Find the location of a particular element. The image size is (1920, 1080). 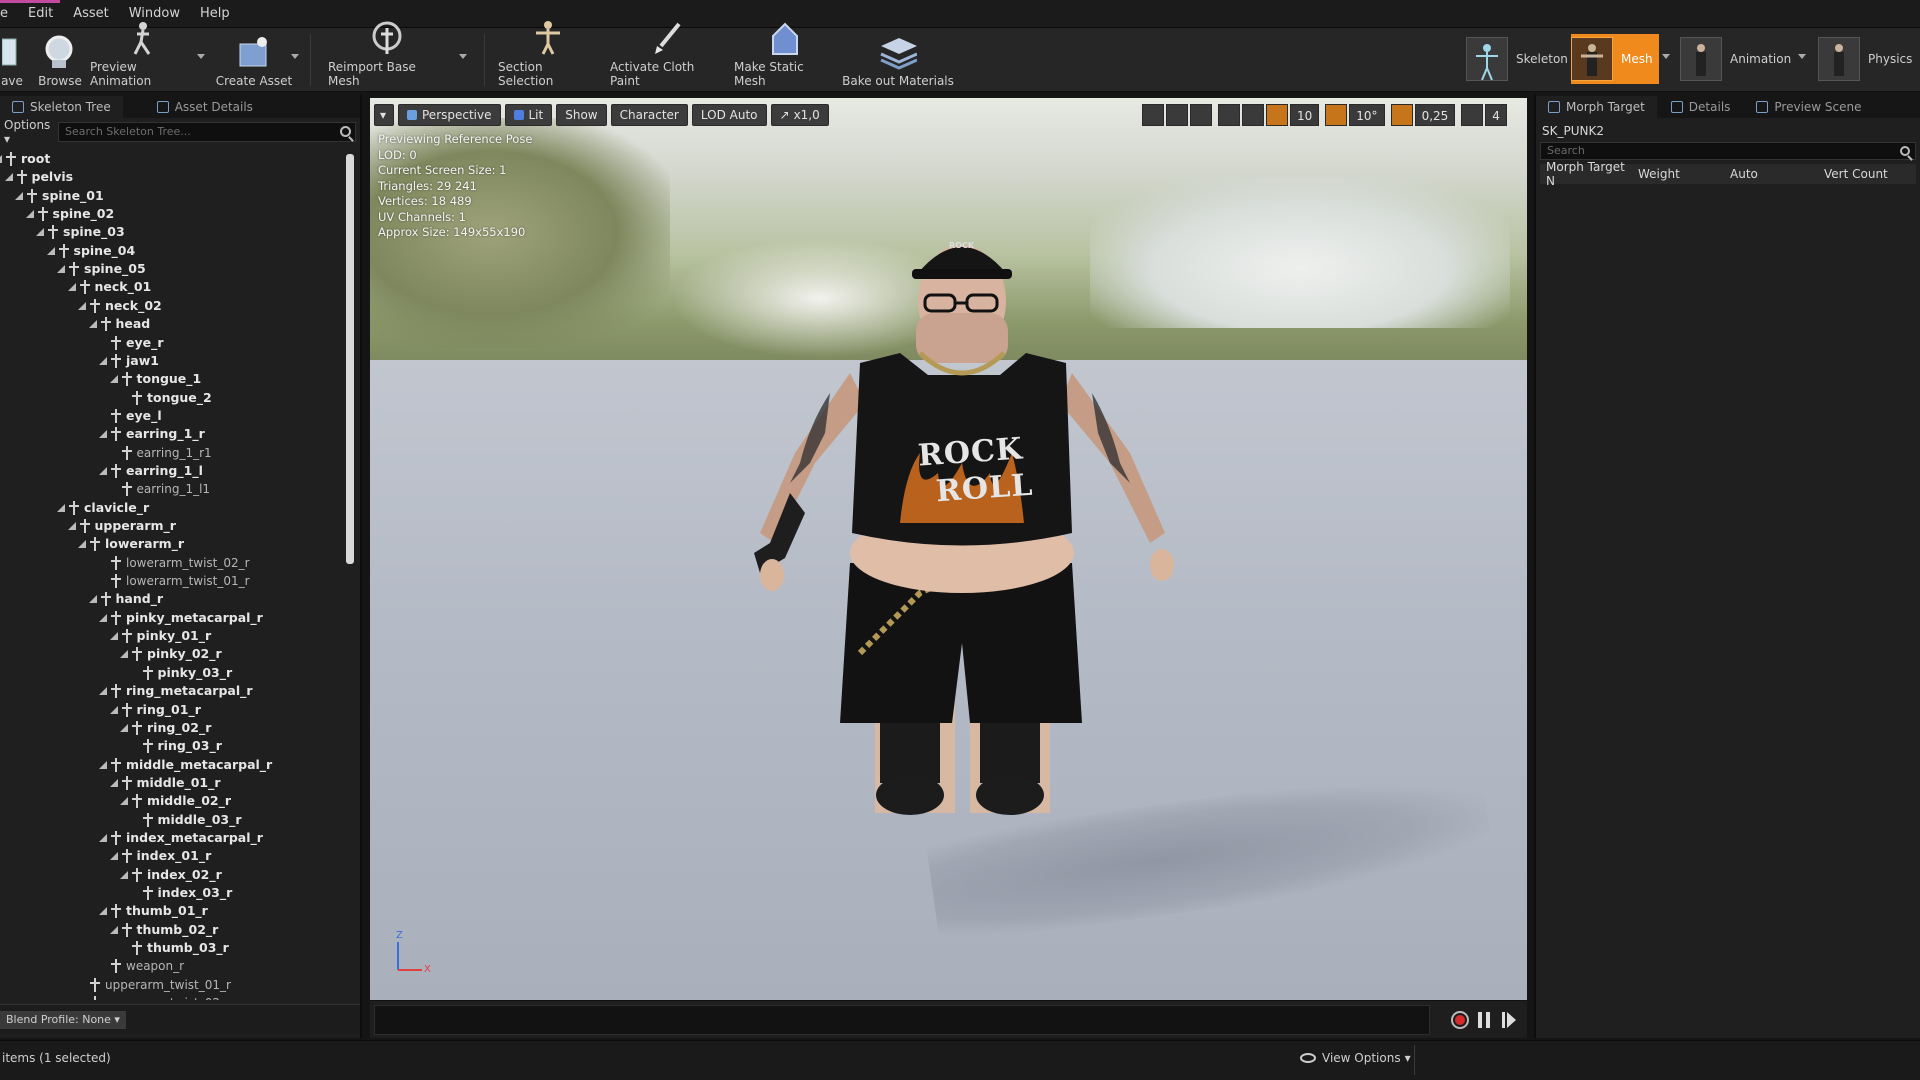

bone-row: lowerarm_twist_02_r is located at coordinates (174, 563).